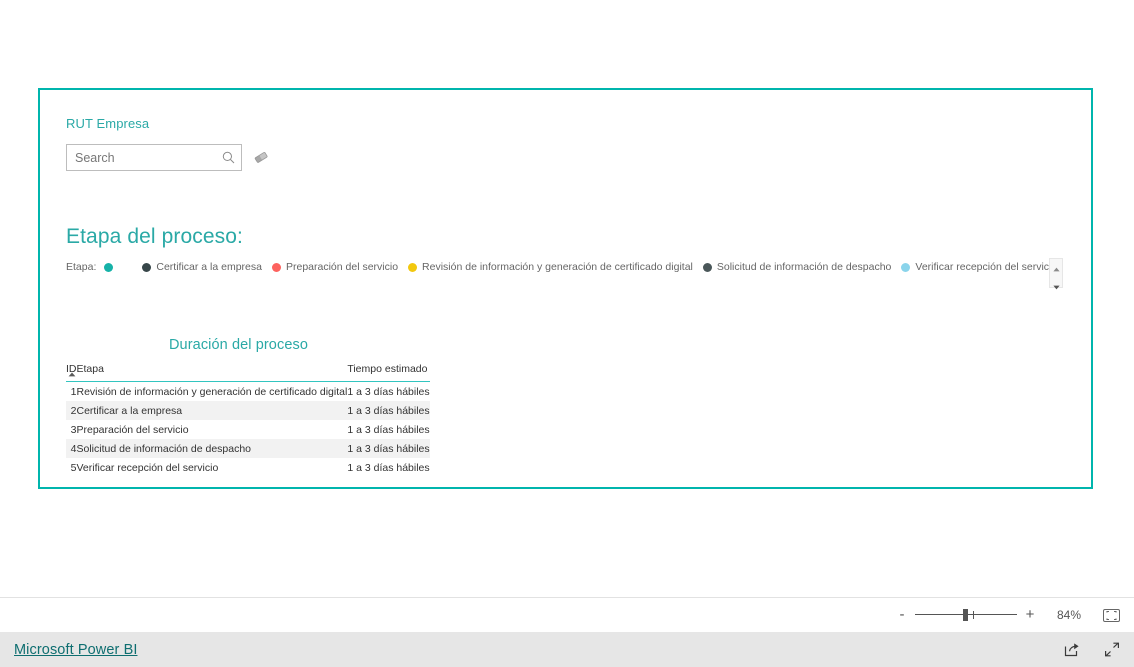 Image resolution: width=1134 pixels, height=667 pixels. What do you see at coordinates (1056, 286) in the screenshot?
I see `chevron-down-icon` at bounding box center [1056, 286].